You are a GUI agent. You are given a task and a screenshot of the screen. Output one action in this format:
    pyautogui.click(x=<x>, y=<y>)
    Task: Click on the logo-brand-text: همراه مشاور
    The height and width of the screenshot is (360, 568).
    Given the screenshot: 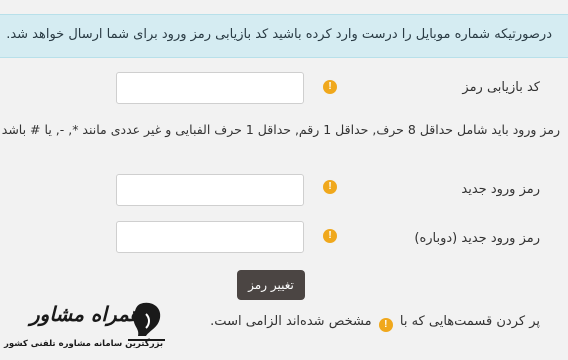 What is the action you would take?
    pyautogui.click(x=85, y=314)
    